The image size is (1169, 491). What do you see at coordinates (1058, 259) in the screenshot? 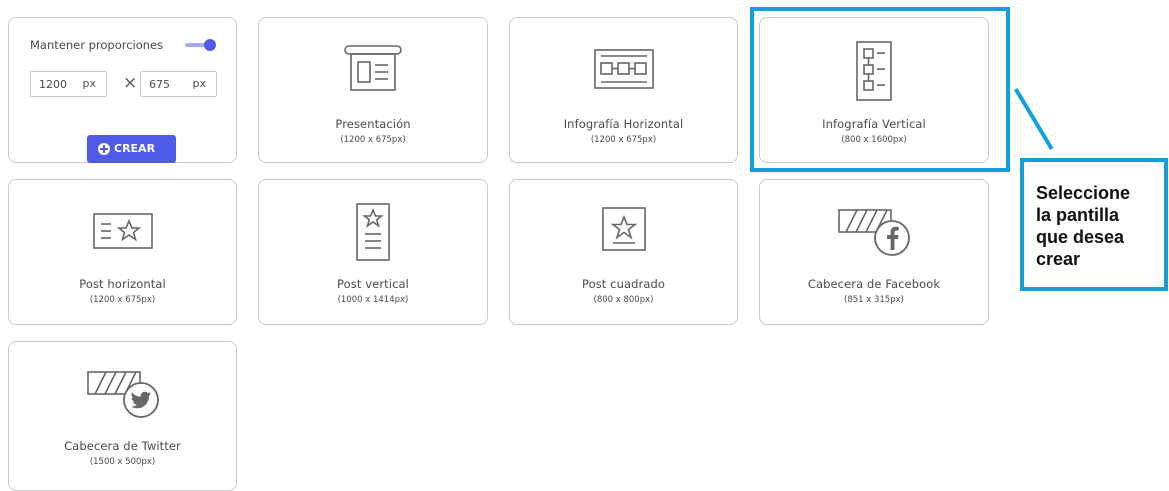
I see `callout-line: crear` at bounding box center [1058, 259].